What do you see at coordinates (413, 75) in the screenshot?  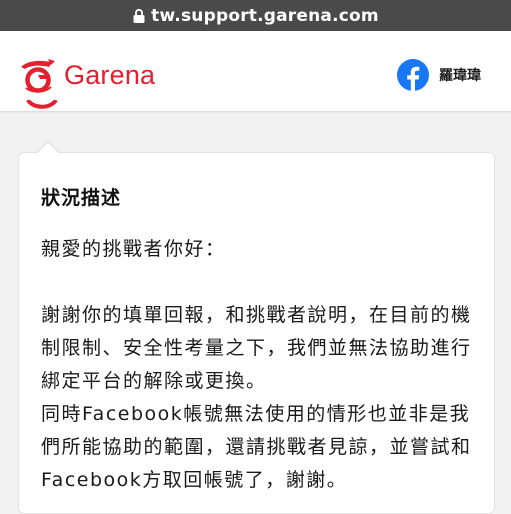 I see `facebook-icon` at bounding box center [413, 75].